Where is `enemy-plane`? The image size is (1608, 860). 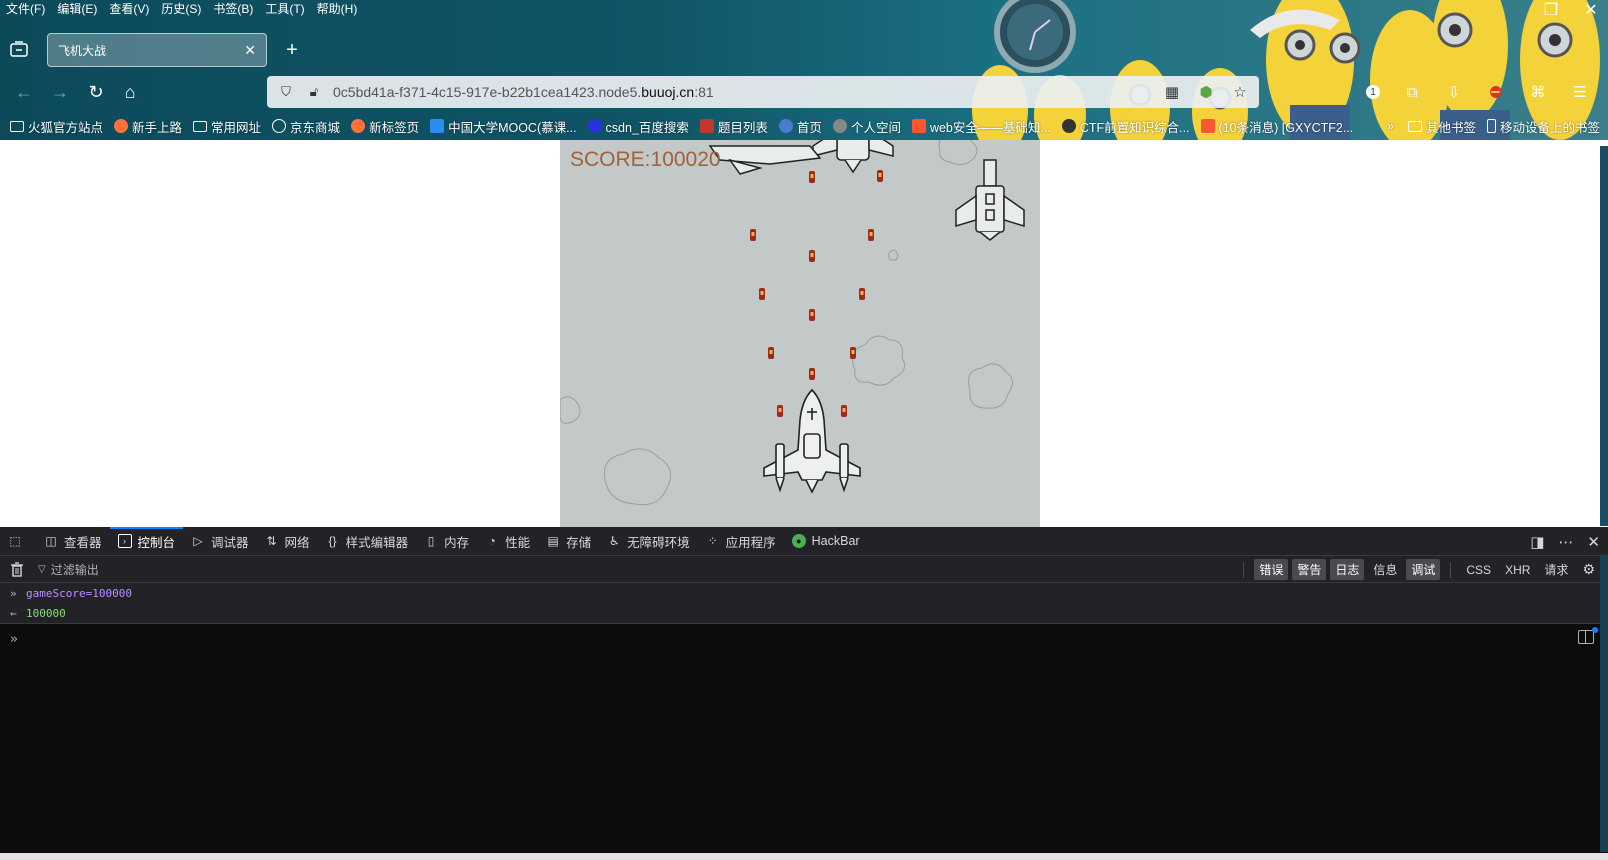
enemy-plane is located at coordinates (990, 200).